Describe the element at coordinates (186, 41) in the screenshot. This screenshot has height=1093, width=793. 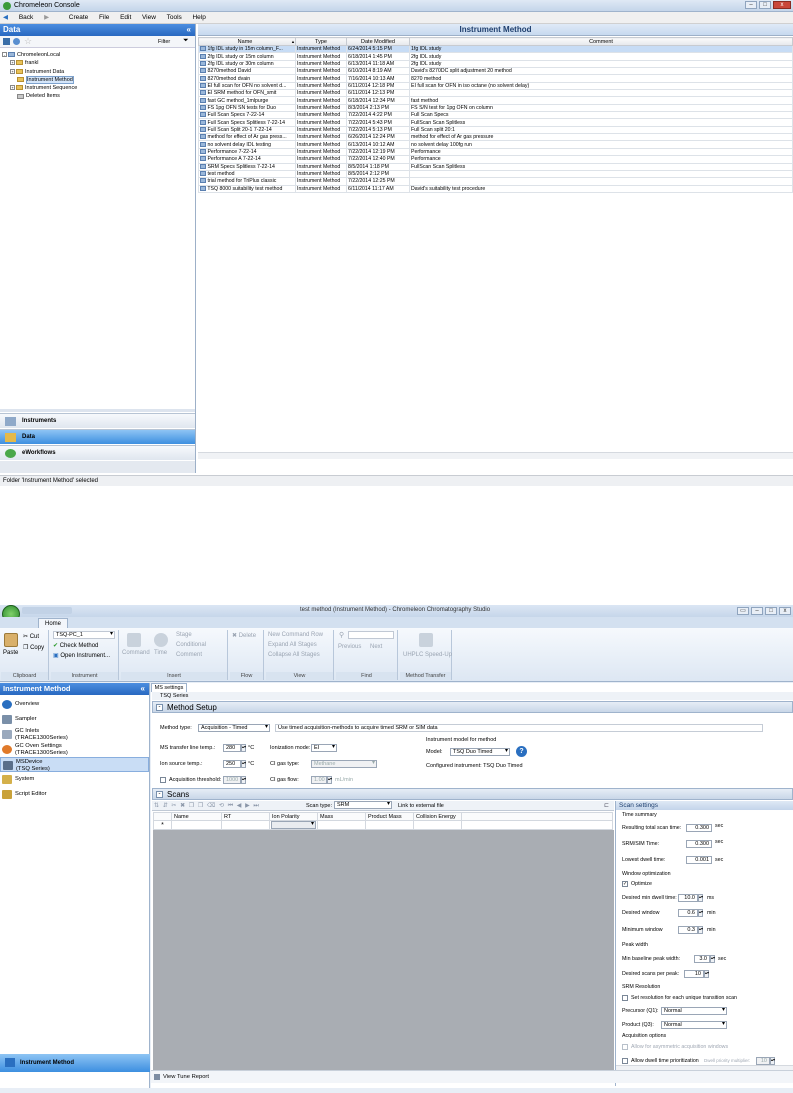
I see `filter-icon: ⏷` at that location.